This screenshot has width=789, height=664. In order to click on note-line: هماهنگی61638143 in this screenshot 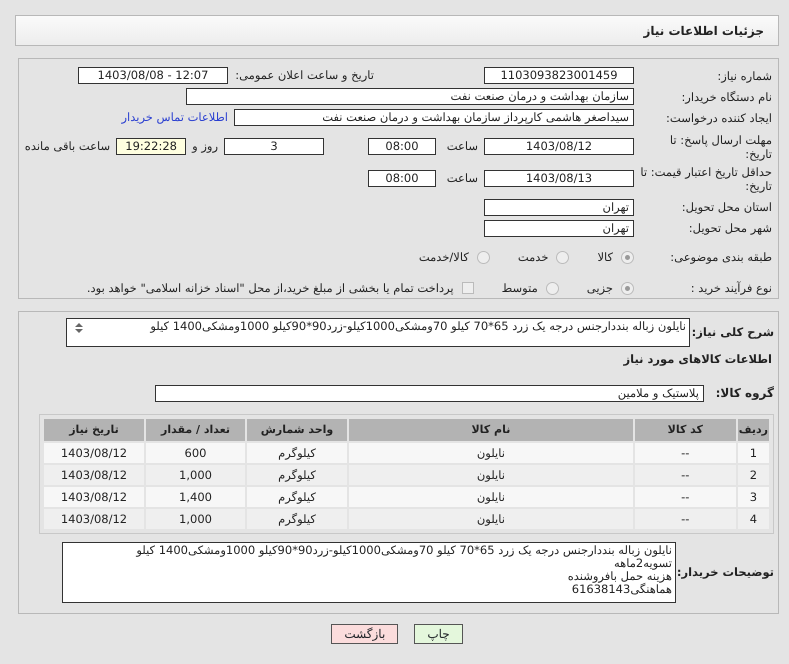, I will do `click(622, 589)`.